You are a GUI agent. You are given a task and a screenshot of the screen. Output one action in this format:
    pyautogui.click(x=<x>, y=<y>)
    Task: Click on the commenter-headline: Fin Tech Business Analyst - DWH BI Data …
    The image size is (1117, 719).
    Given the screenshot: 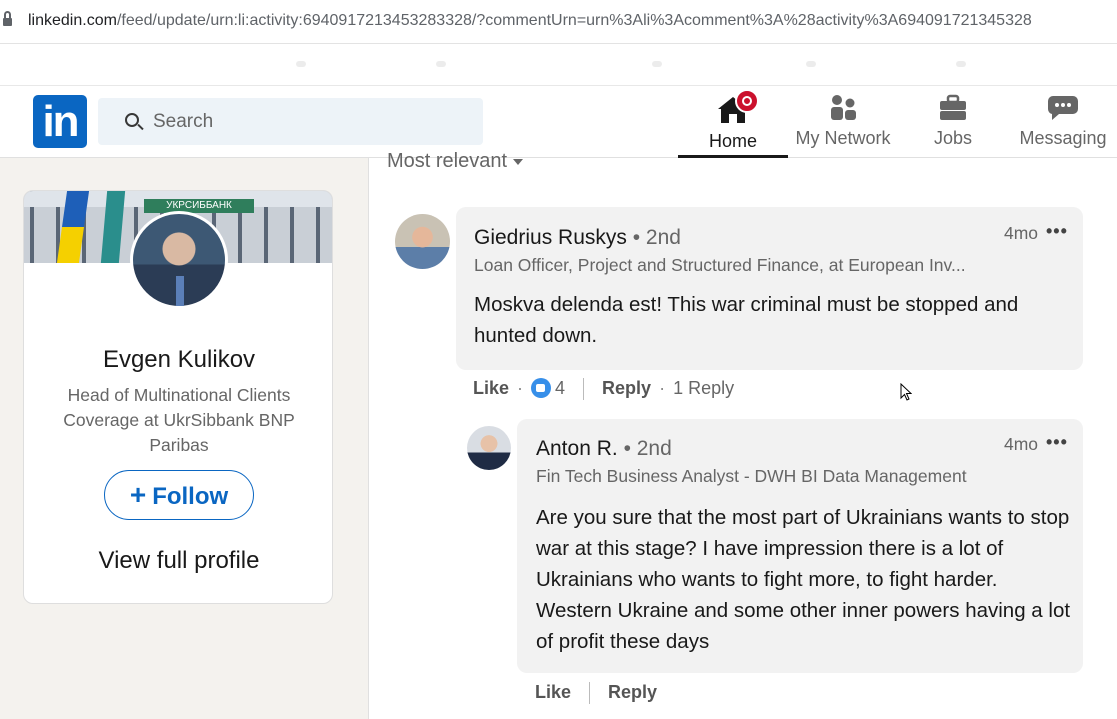 What is the action you would take?
    pyautogui.click(x=751, y=476)
    